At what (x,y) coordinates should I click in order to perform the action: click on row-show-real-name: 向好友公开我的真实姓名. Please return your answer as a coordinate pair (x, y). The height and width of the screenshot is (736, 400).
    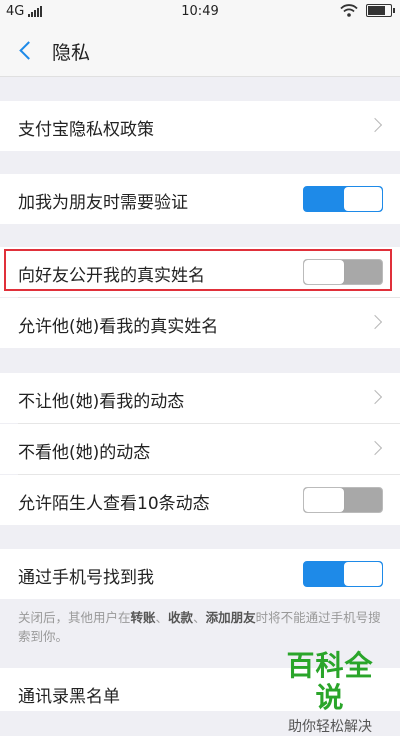
    Looking at the image, I should click on (200, 272).